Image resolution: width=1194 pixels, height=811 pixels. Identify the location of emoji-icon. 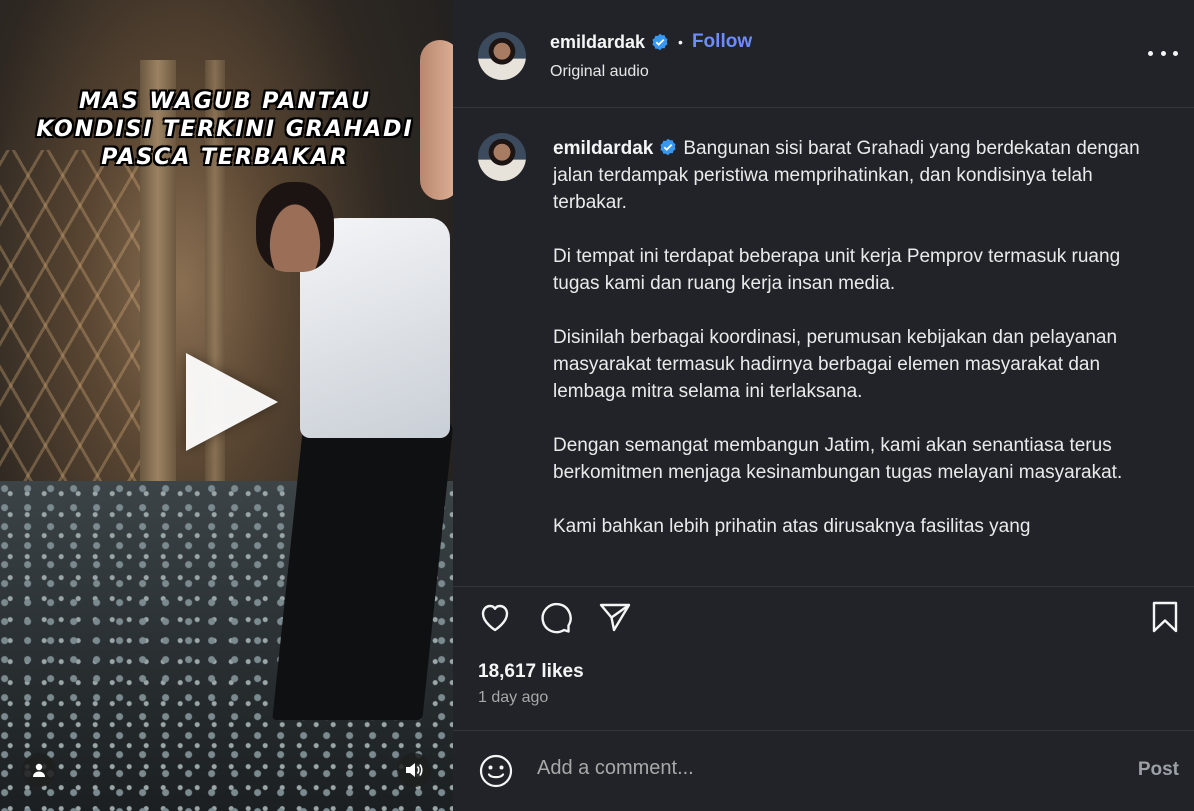
(496, 771).